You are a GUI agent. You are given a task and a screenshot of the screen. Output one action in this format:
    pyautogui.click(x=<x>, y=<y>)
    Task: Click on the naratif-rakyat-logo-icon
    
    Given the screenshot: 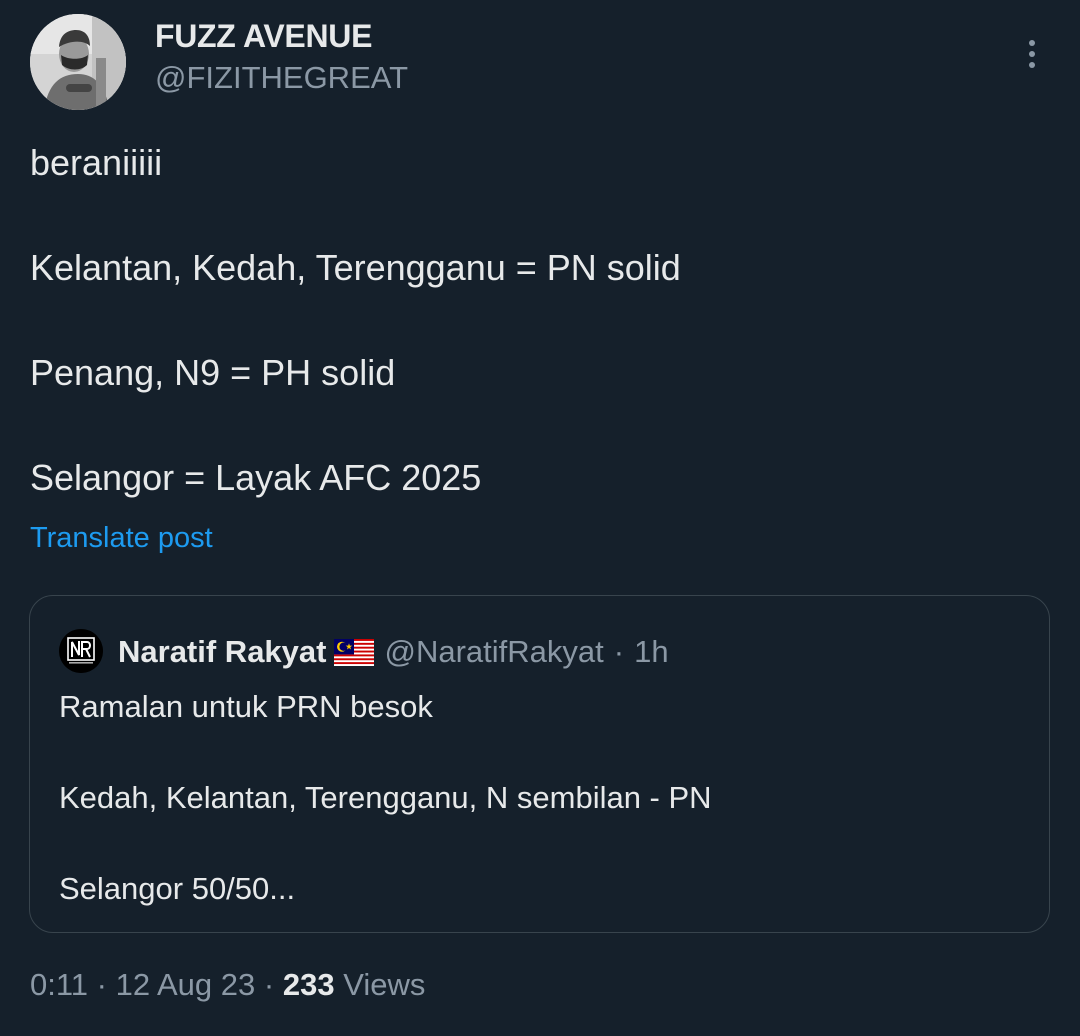 What is the action you would take?
    pyautogui.click(x=81, y=651)
    